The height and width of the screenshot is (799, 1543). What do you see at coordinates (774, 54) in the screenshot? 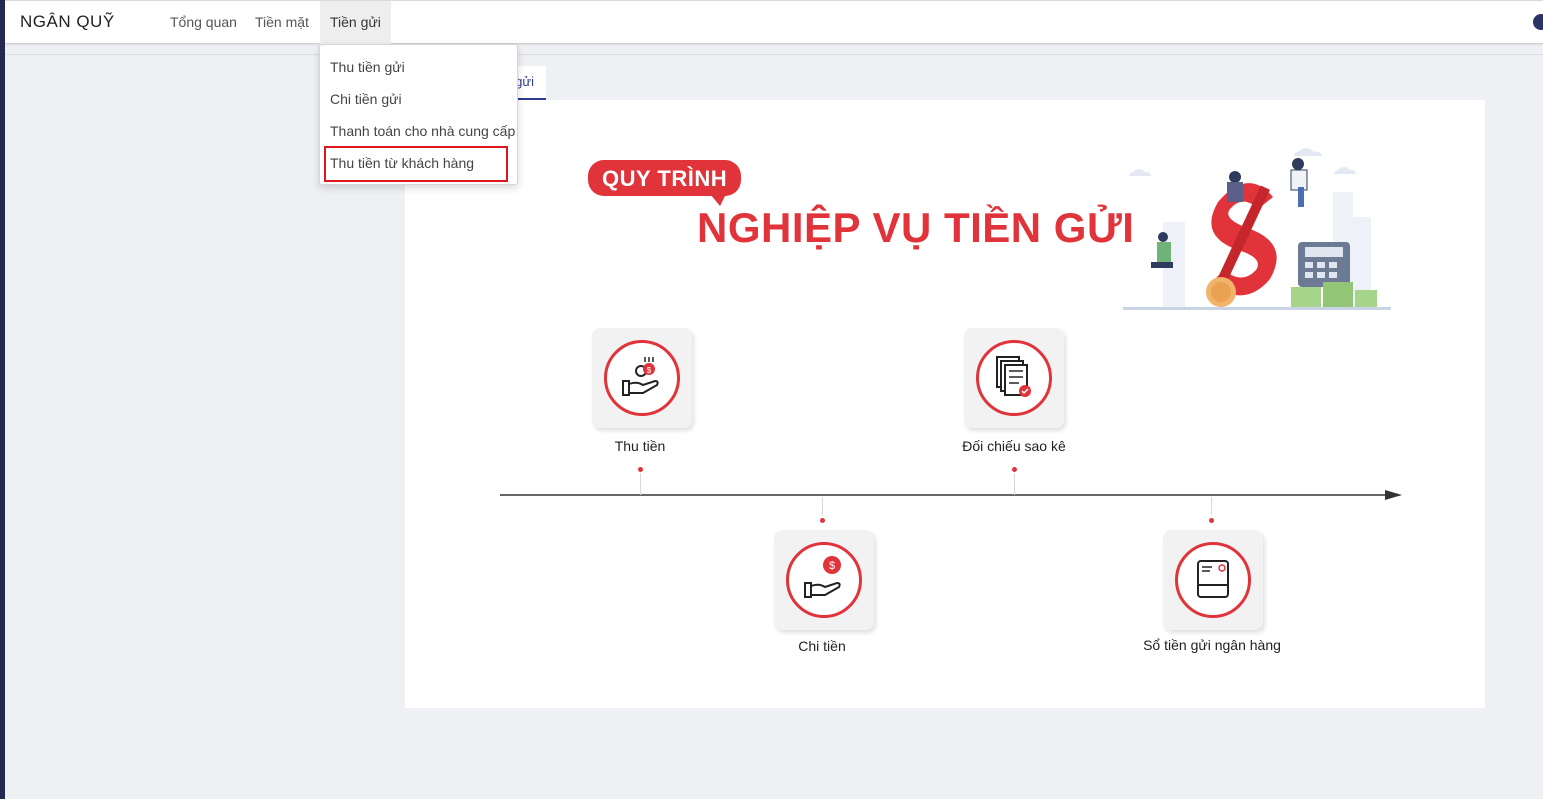
I see `divider` at bounding box center [774, 54].